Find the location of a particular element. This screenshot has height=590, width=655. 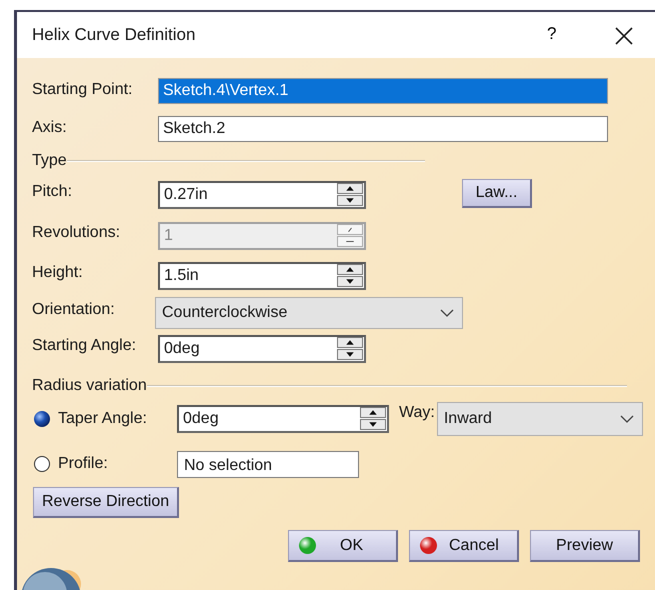

field-label: Orientation: is located at coordinates (74, 309).